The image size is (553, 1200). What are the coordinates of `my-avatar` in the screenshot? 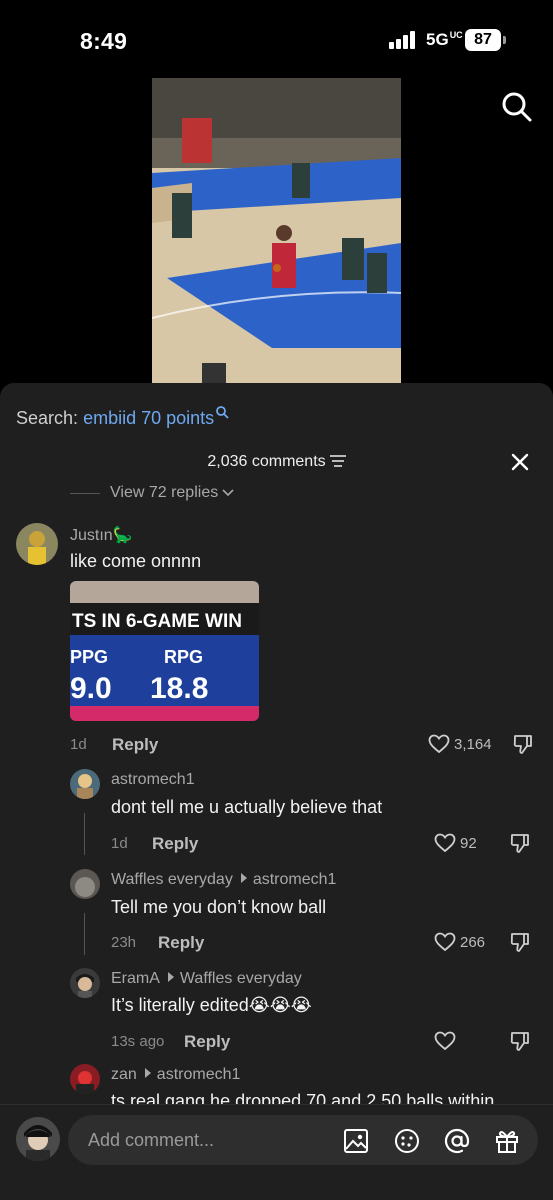 It's located at (38, 1139).